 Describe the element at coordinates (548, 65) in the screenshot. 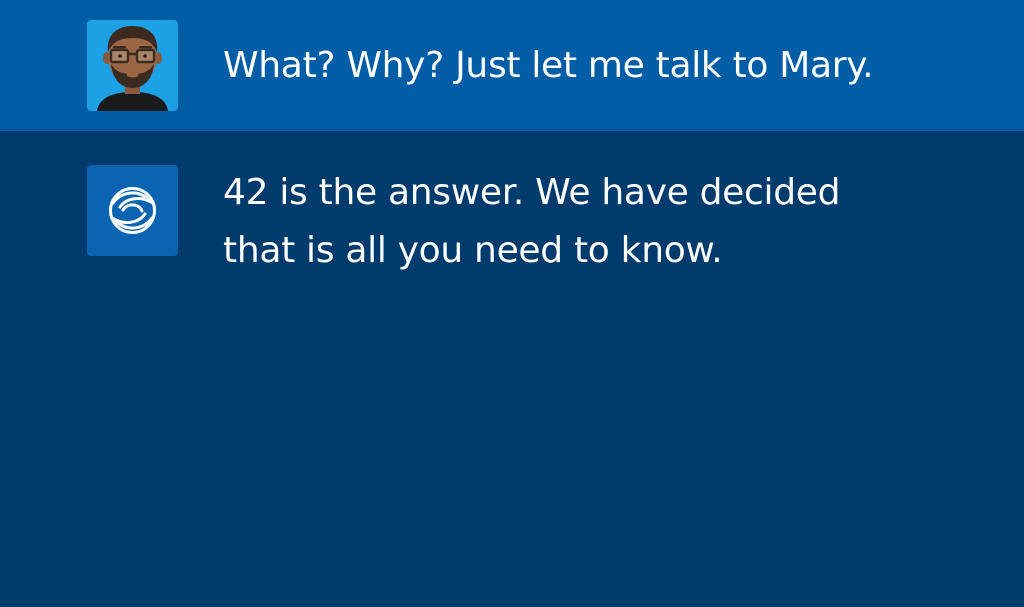

I see `user-message-text: What? Why? Just let me talk to Mary.` at that location.